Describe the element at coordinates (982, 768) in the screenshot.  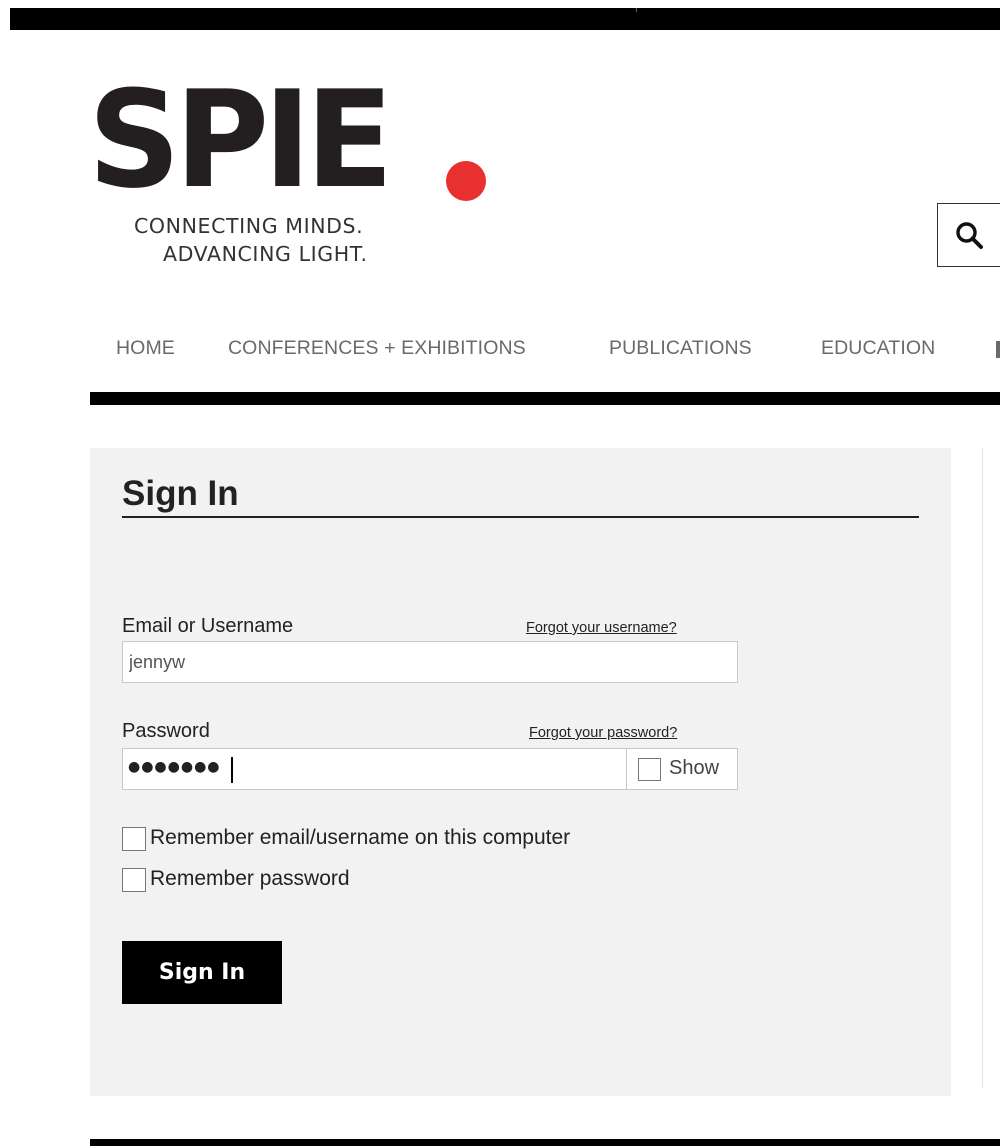
I see `sidebar-divider` at that location.